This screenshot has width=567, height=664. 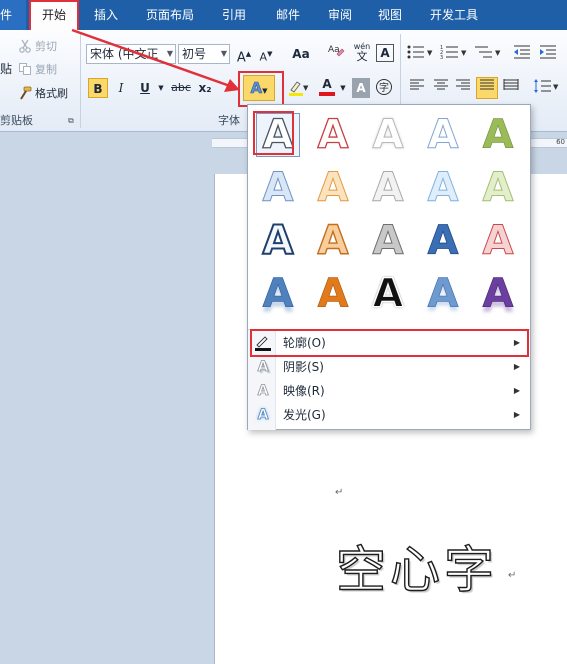 I want to click on tab-file: 件, so click(x=13, y=15).